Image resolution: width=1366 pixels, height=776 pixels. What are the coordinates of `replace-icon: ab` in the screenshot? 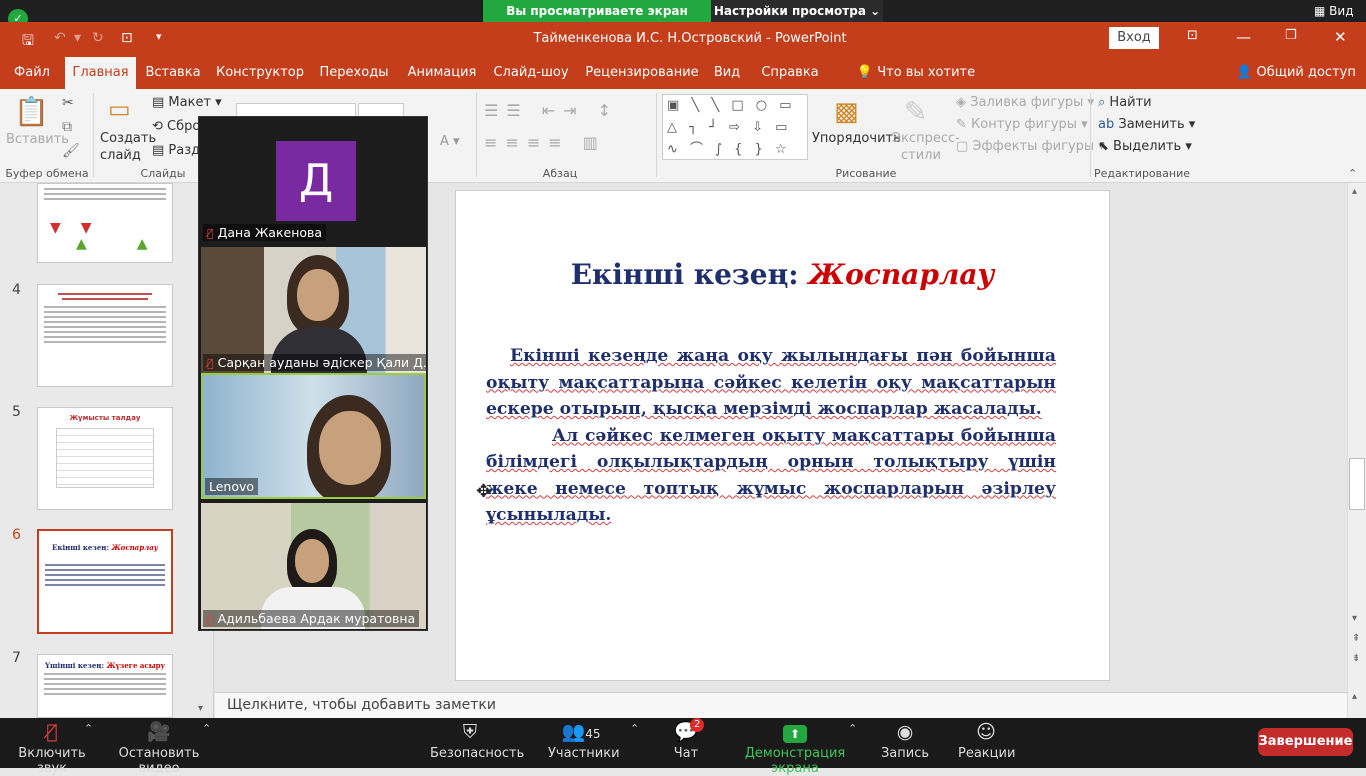 It's located at (1108, 124).